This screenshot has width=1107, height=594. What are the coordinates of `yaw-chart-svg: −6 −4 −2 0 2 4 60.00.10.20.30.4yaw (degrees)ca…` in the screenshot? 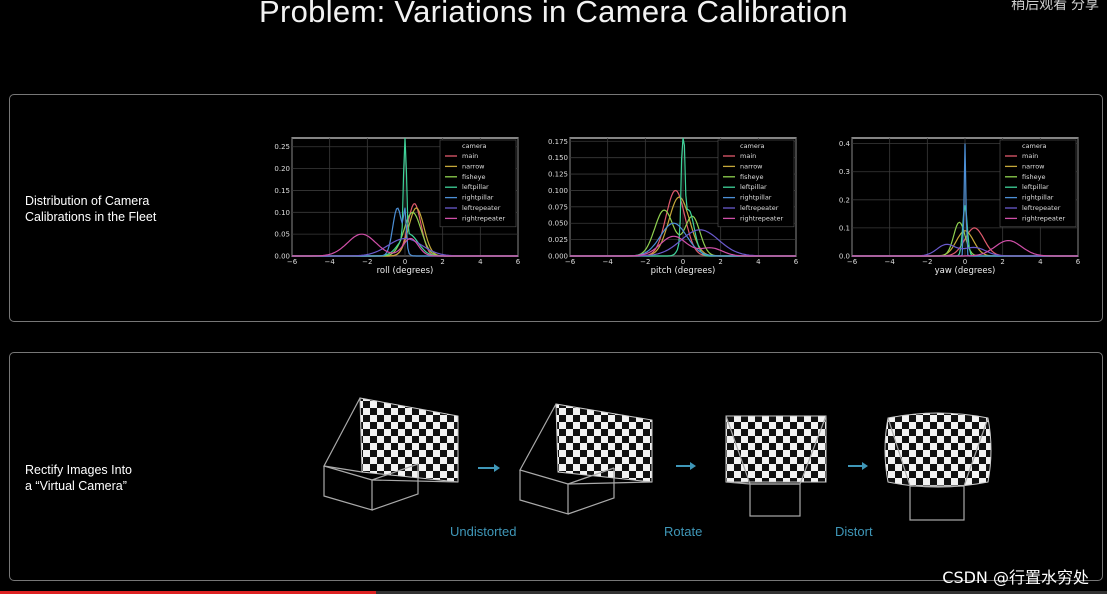 It's located at (960, 206).